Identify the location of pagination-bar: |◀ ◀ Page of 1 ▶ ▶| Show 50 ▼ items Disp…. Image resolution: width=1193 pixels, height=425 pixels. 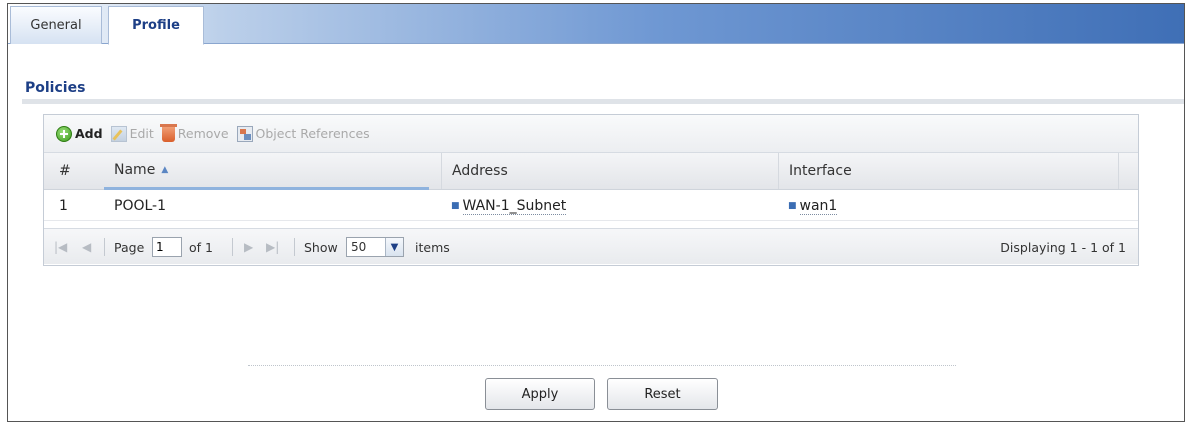
(591, 246).